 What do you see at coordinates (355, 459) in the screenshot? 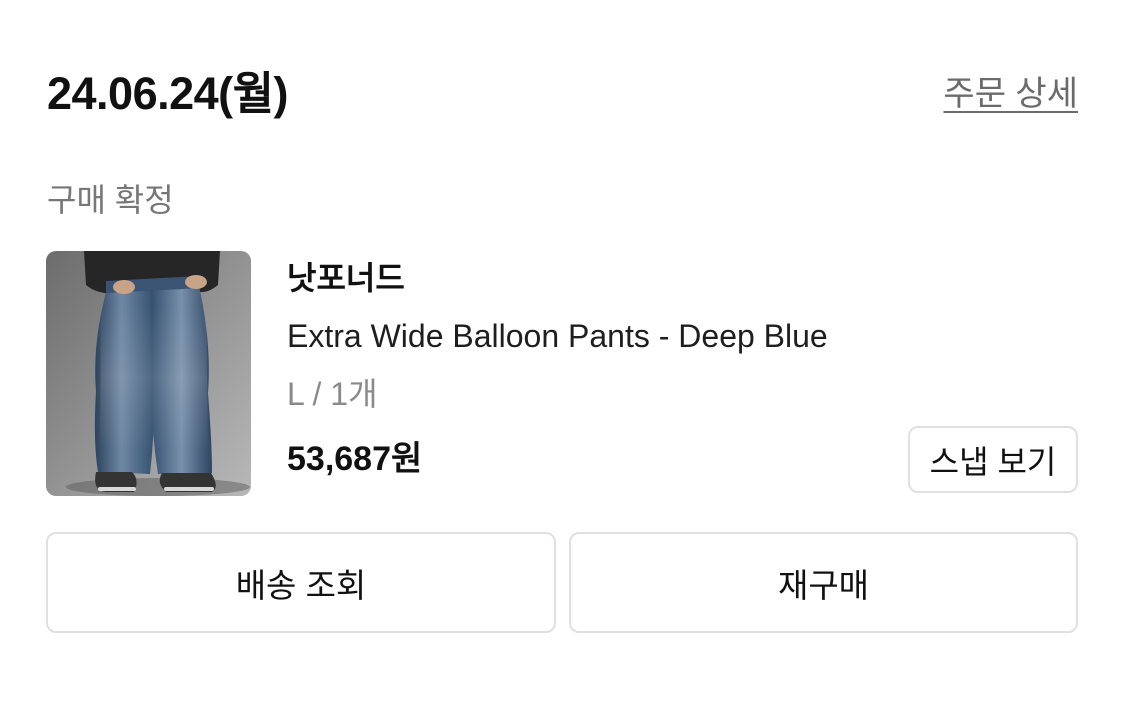
I see `product-price: 53,687원` at bounding box center [355, 459].